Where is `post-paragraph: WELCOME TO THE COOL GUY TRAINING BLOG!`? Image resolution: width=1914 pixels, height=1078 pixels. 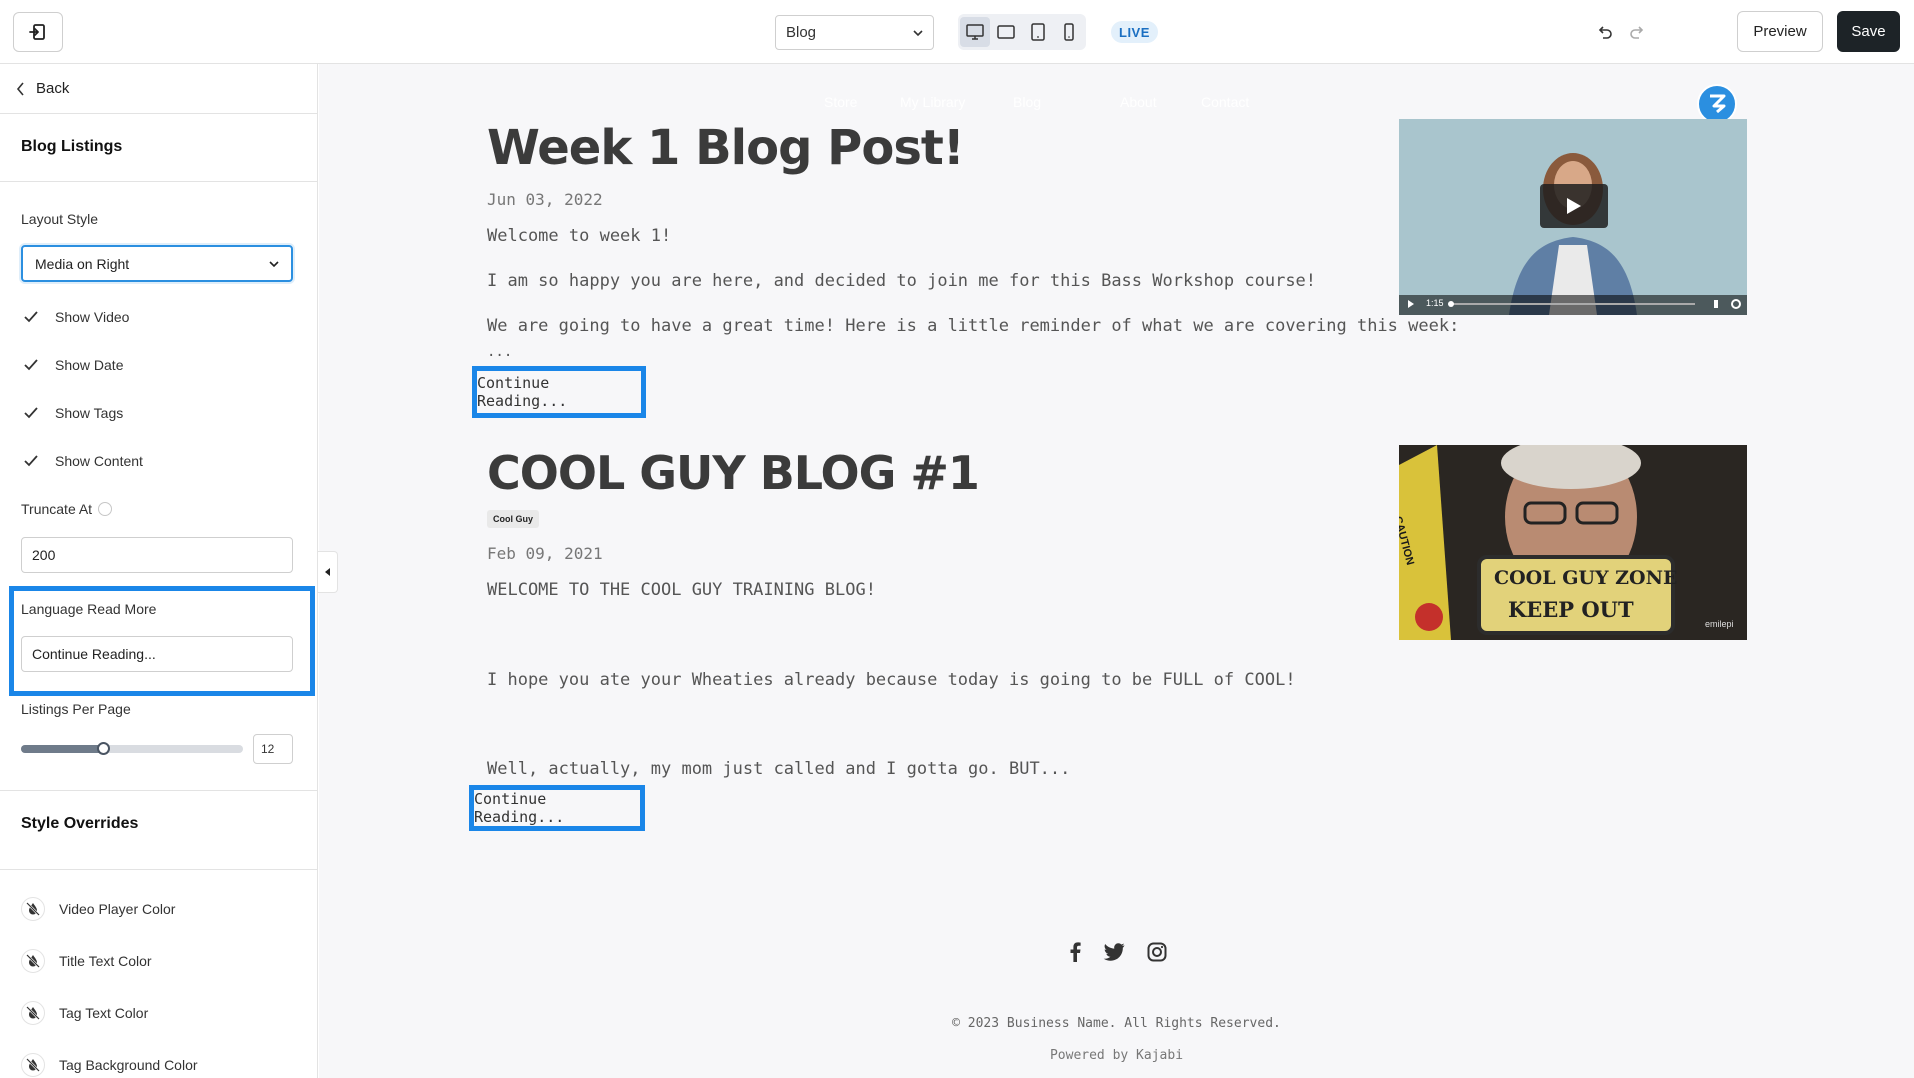
post-paragraph: WELCOME TO THE COOL GUY TRAINING BLOG! is located at coordinates (681, 590).